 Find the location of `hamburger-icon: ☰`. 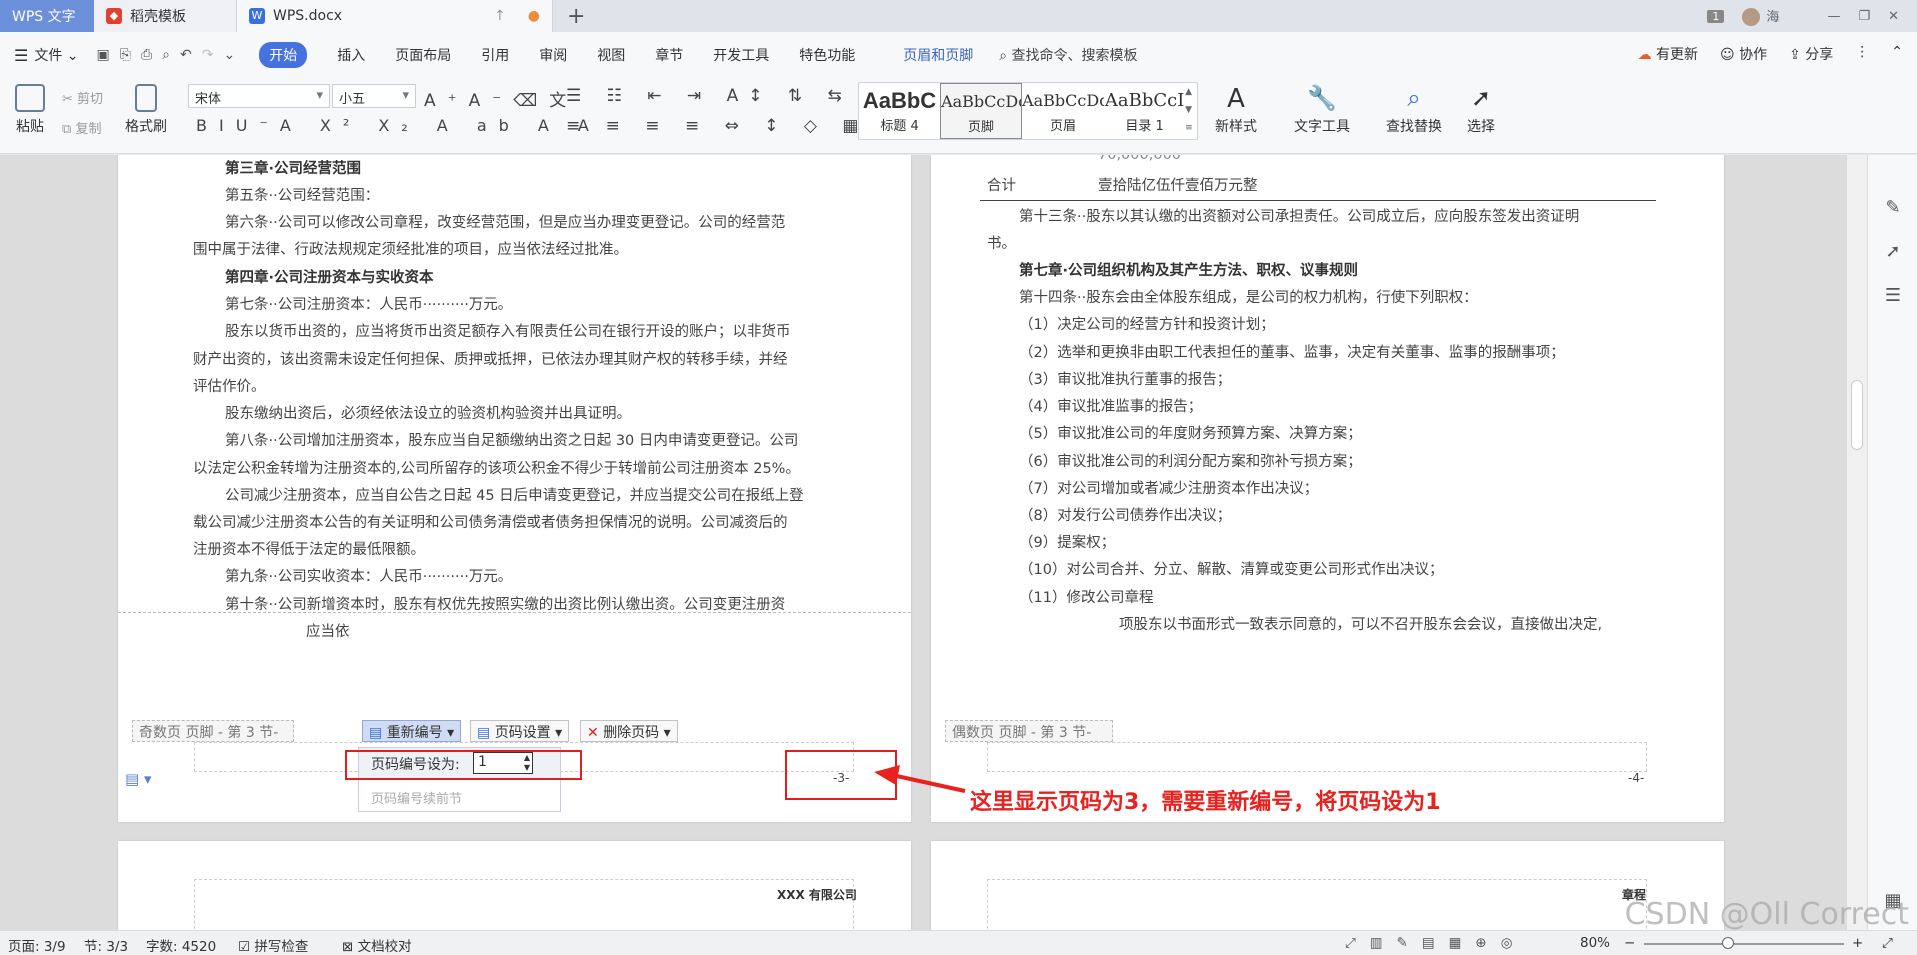

hamburger-icon: ☰ is located at coordinates (21, 55).